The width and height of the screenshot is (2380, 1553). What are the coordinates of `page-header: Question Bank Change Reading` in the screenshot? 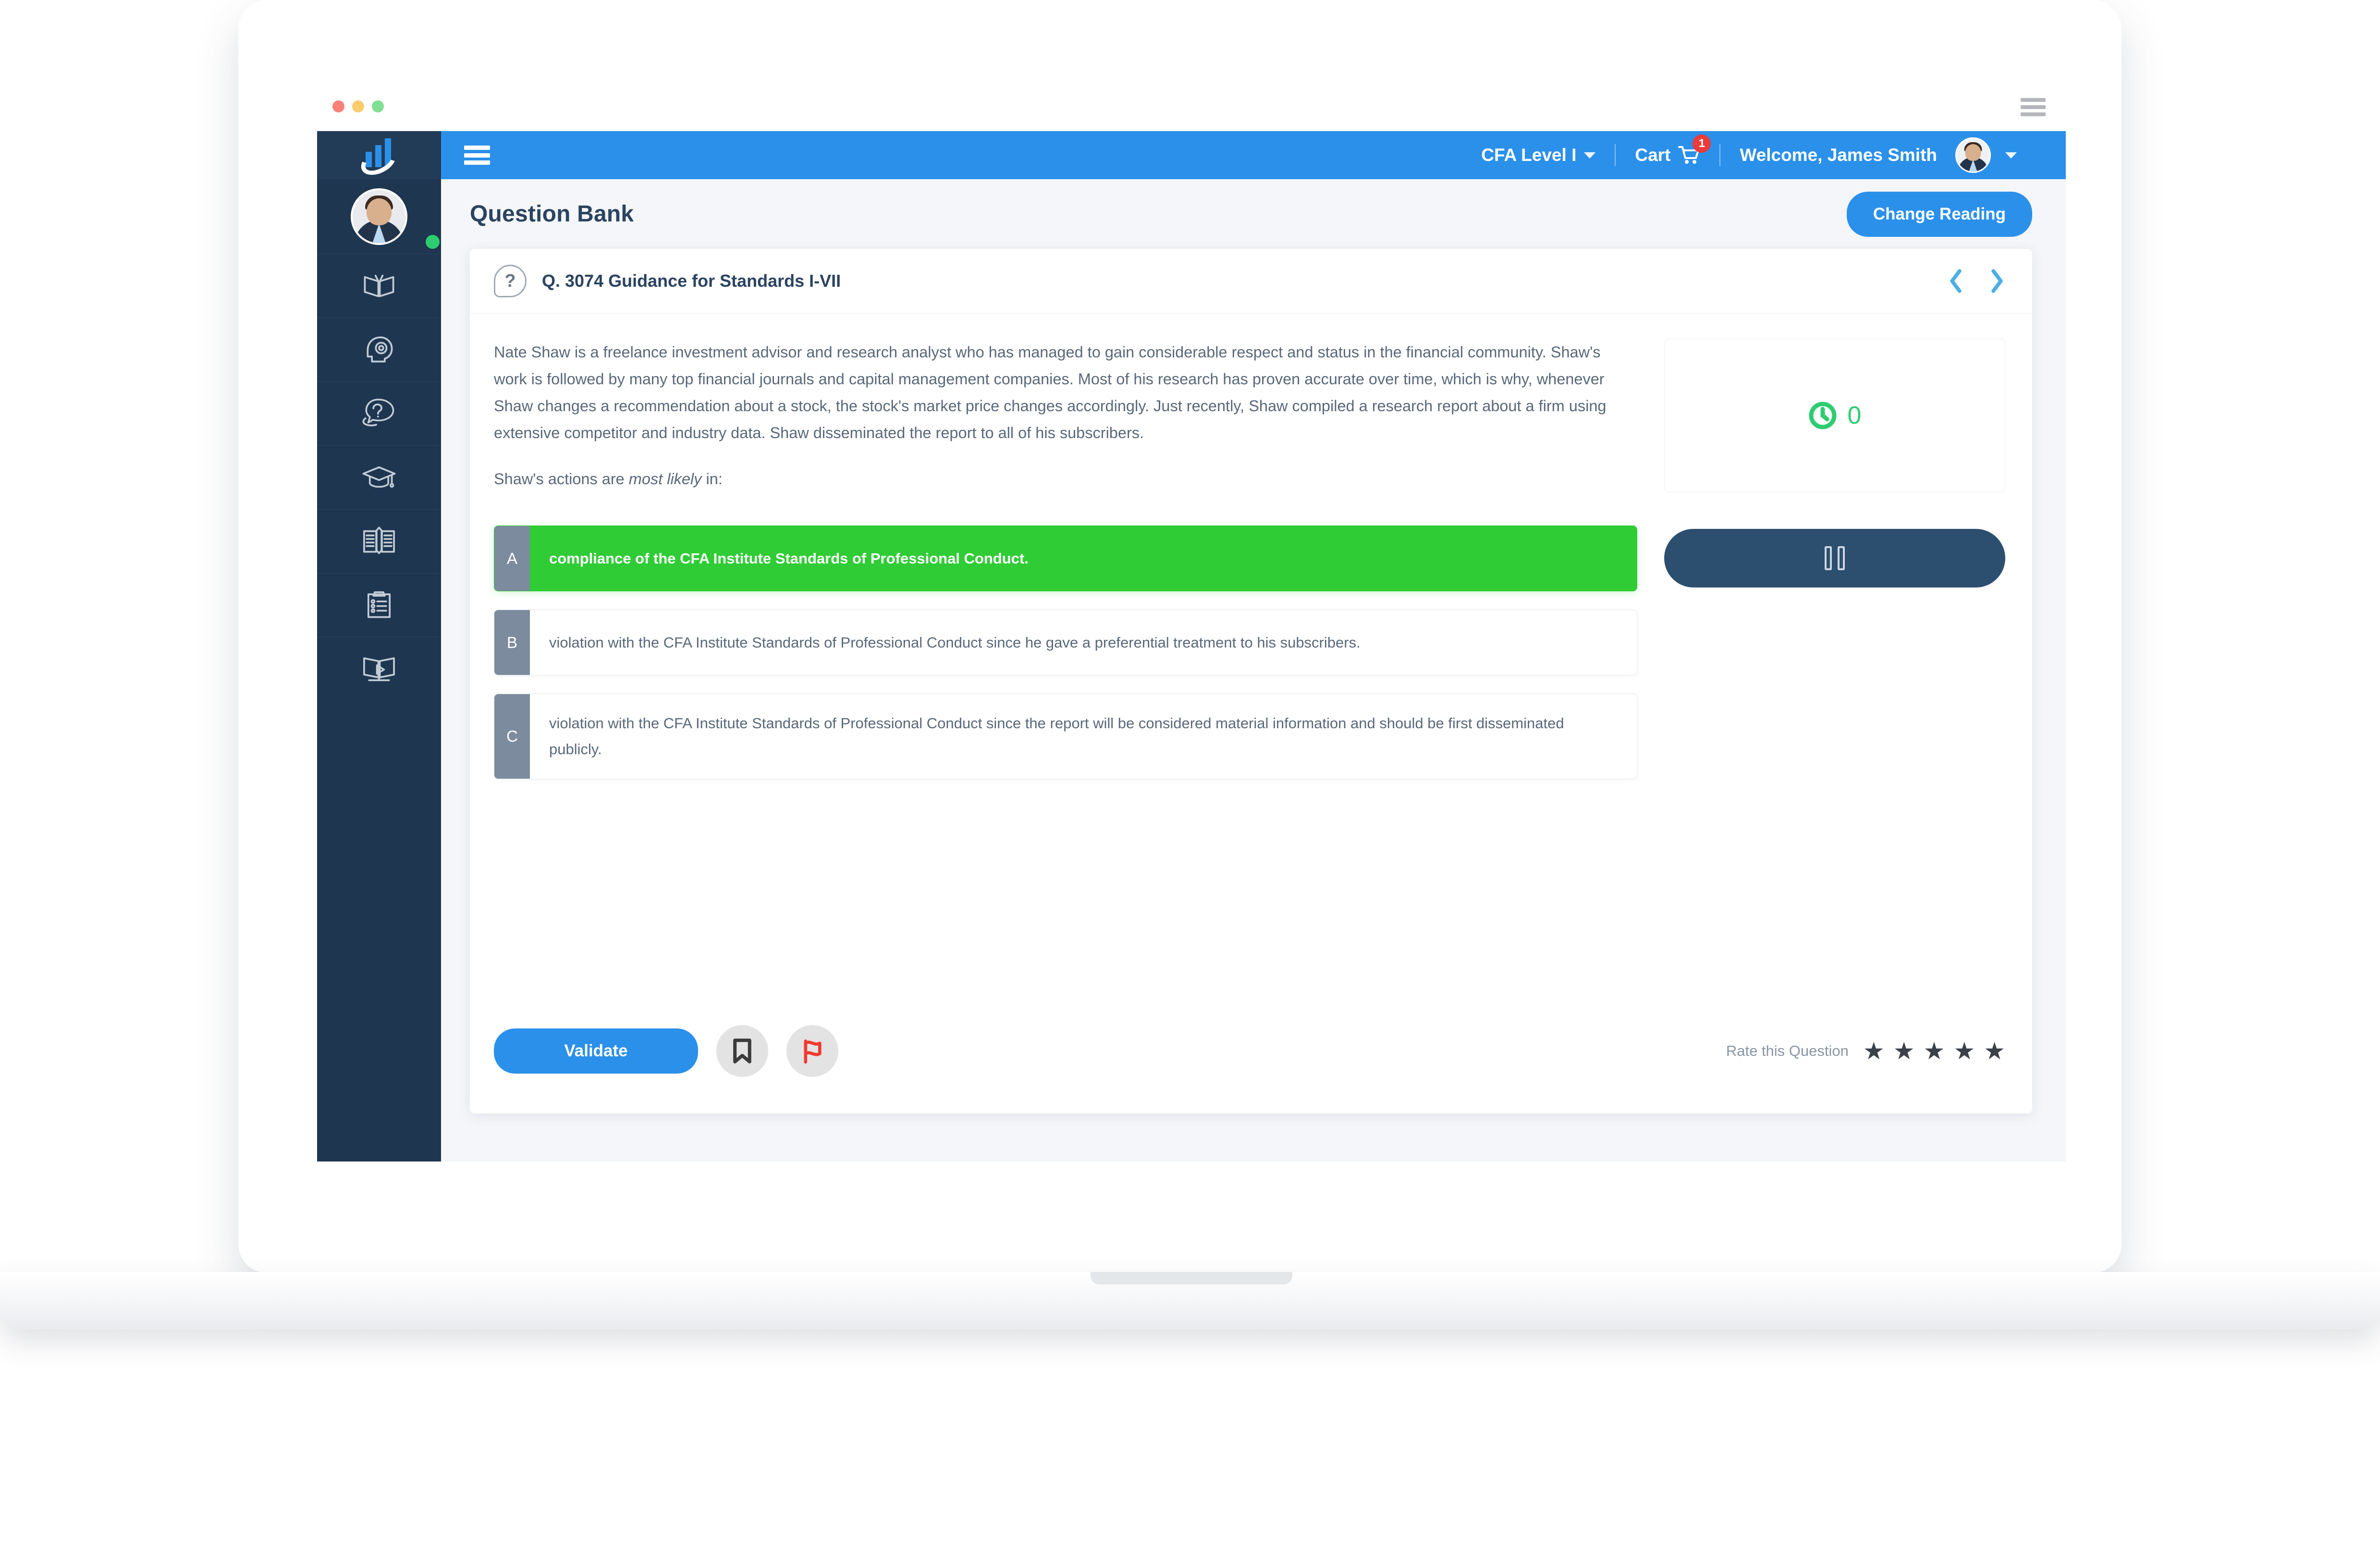 It's located at (1254, 214).